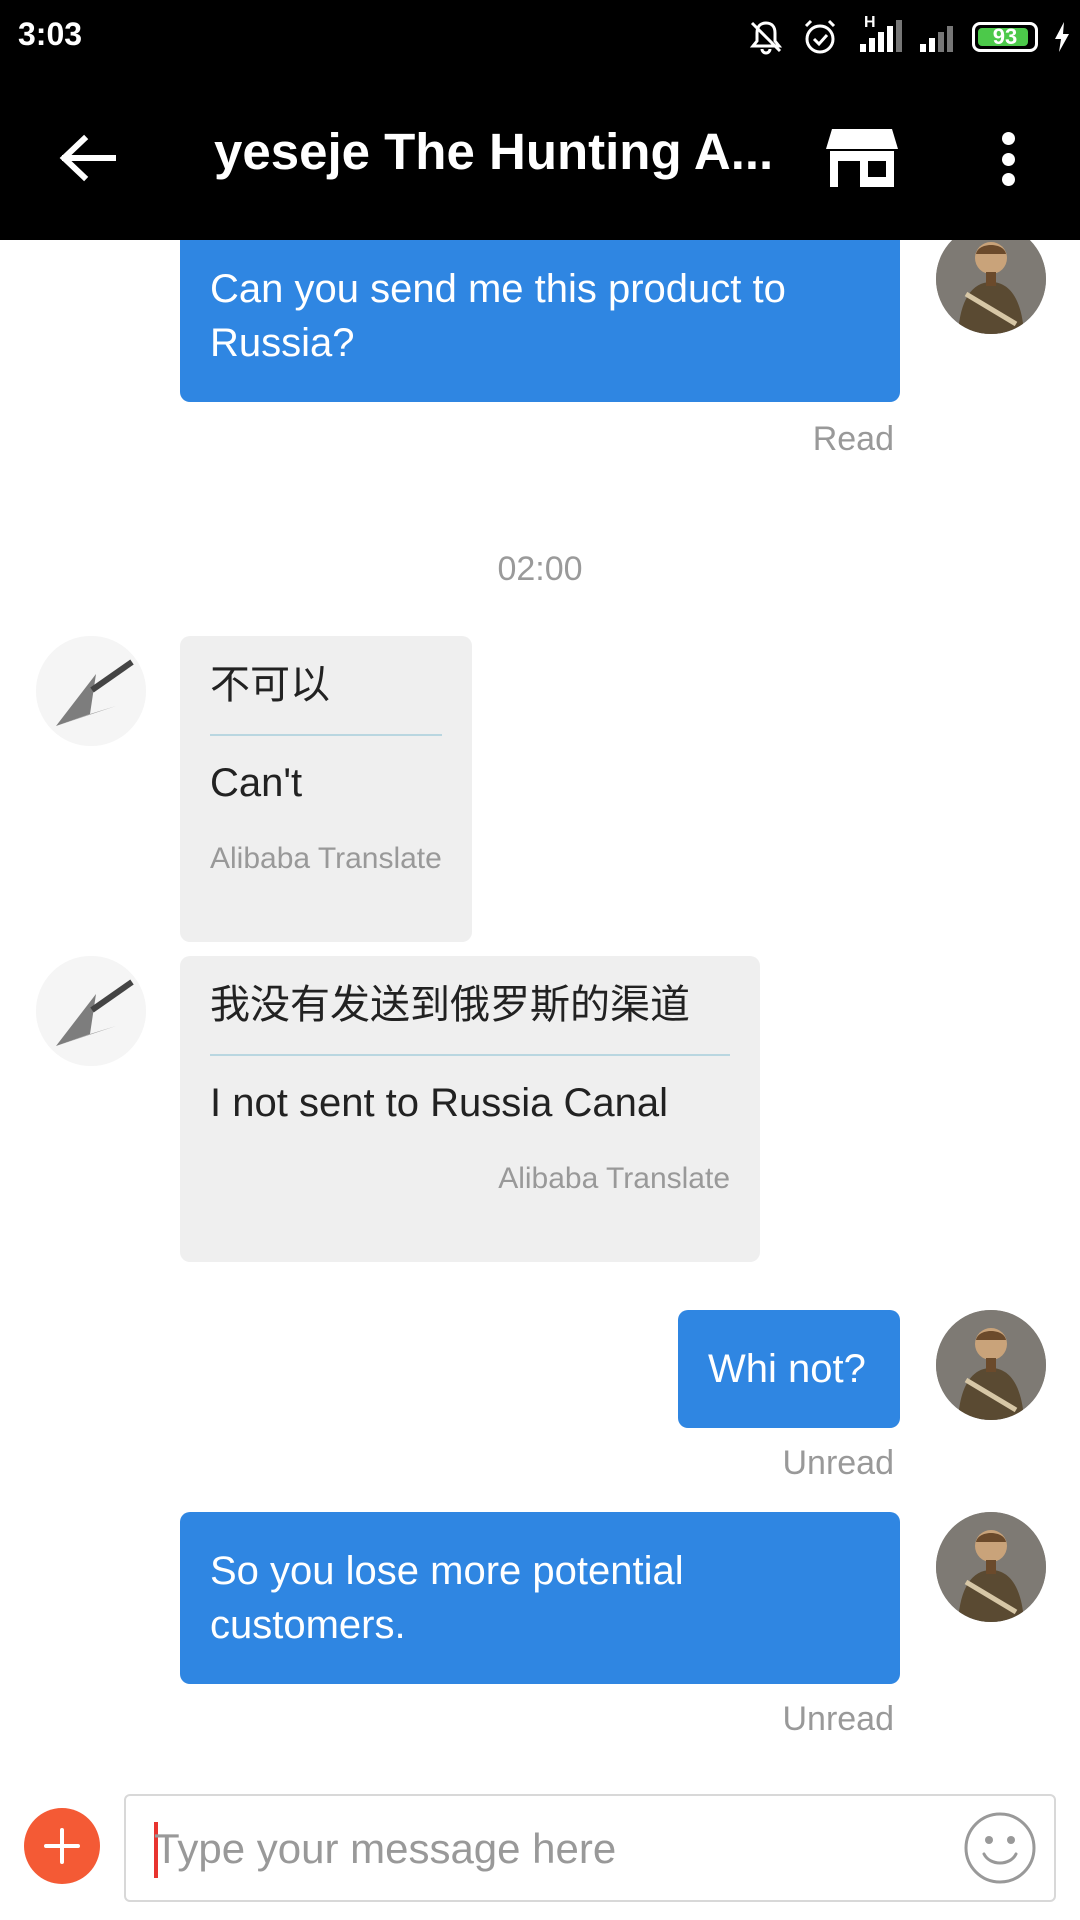 Image resolution: width=1080 pixels, height=1920 pixels. What do you see at coordinates (870, 22) in the screenshot?
I see `network-type: H` at bounding box center [870, 22].